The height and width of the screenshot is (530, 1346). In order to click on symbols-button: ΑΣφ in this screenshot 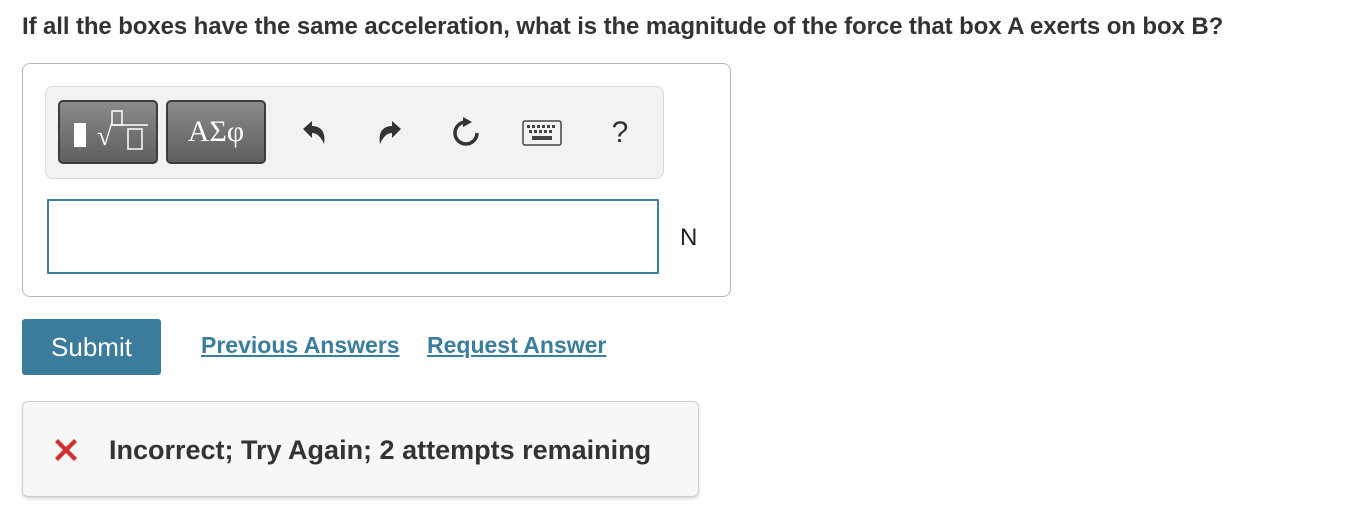, I will do `click(216, 132)`.